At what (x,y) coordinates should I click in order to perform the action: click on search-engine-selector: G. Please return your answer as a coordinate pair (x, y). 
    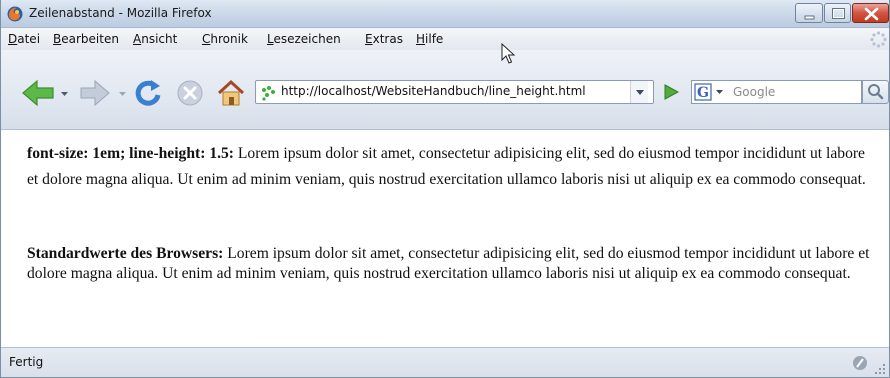
    Looking at the image, I should click on (709, 92).